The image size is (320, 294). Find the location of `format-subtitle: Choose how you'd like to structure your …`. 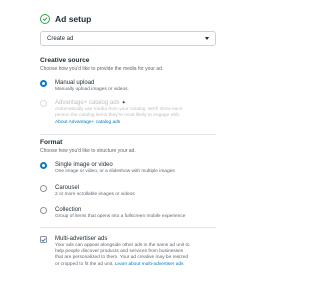

format-subtitle: Choose how you'd like to structure your … is located at coordinates (88, 151).